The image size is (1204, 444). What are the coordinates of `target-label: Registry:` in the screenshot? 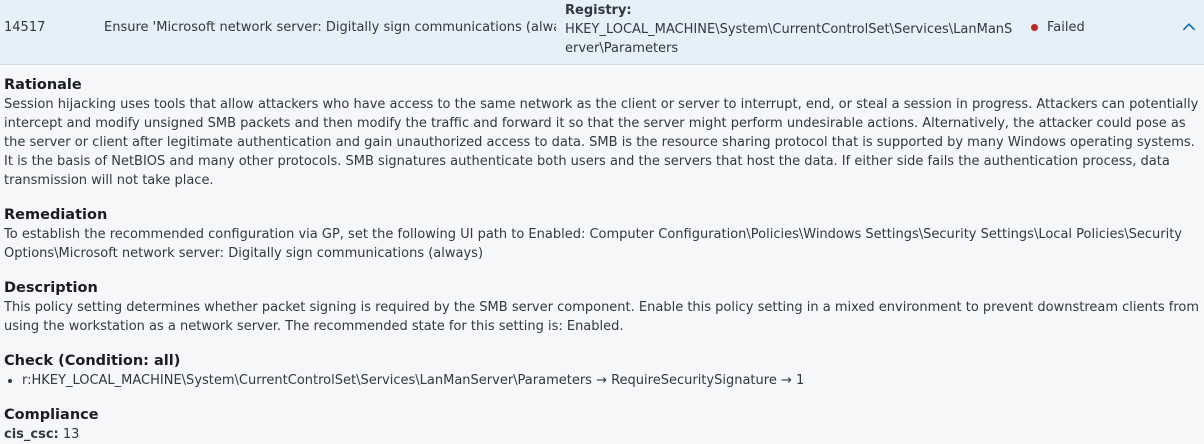 It's located at (598, 10).